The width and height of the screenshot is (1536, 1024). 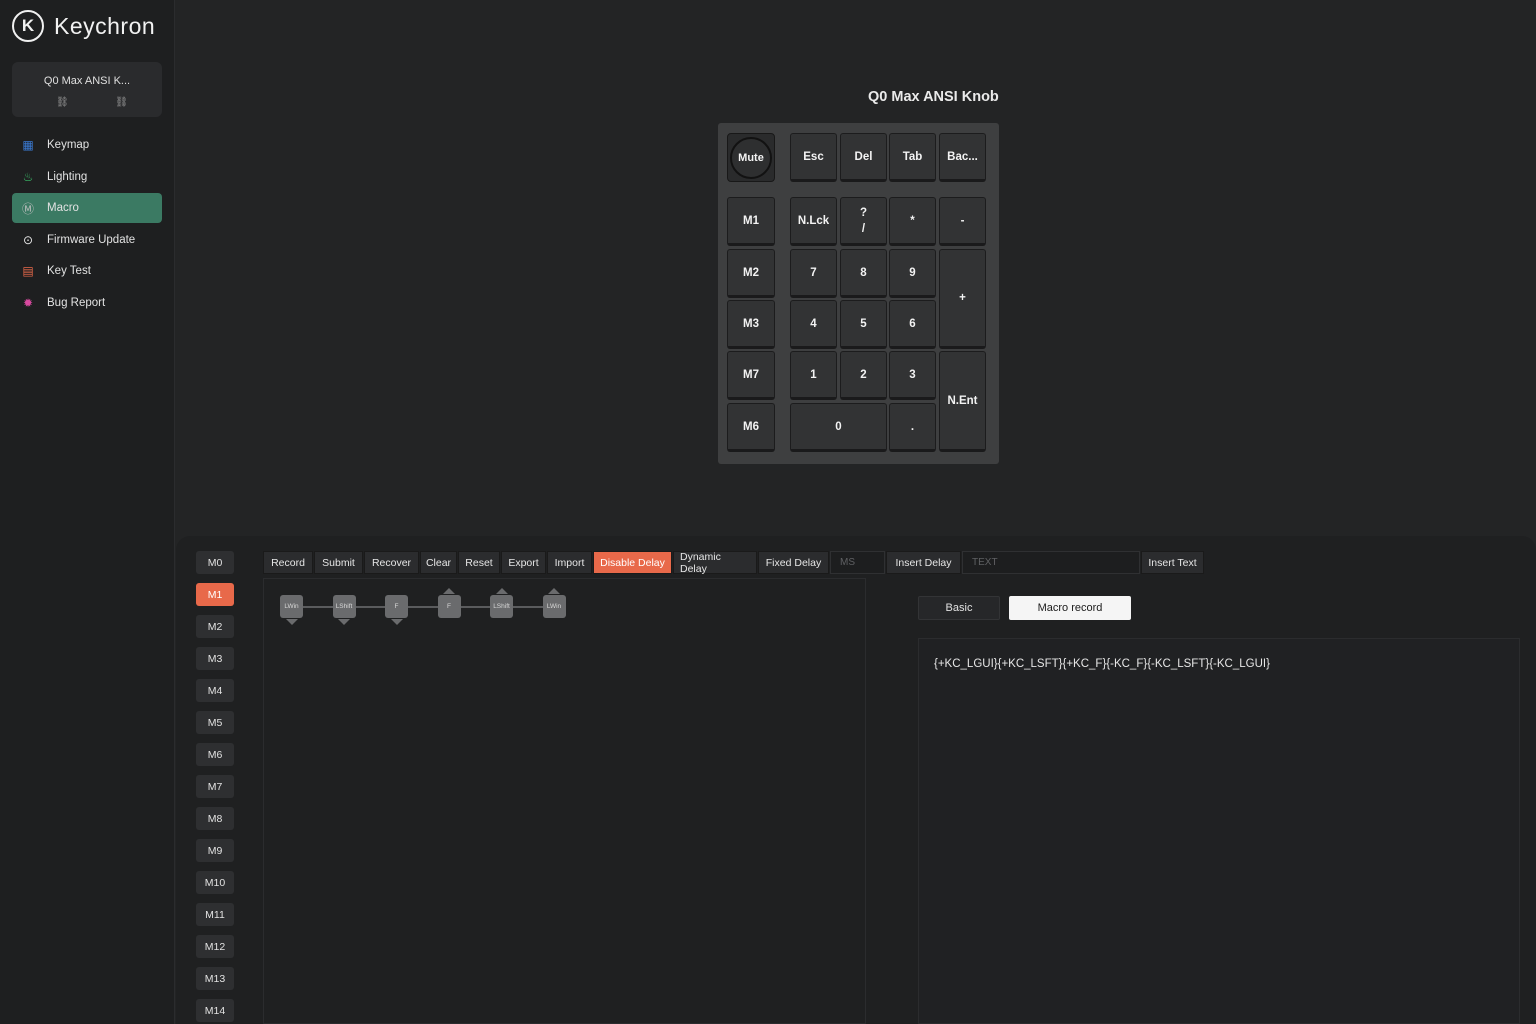 What do you see at coordinates (523, 562) in the screenshot?
I see `export-button: Export` at bounding box center [523, 562].